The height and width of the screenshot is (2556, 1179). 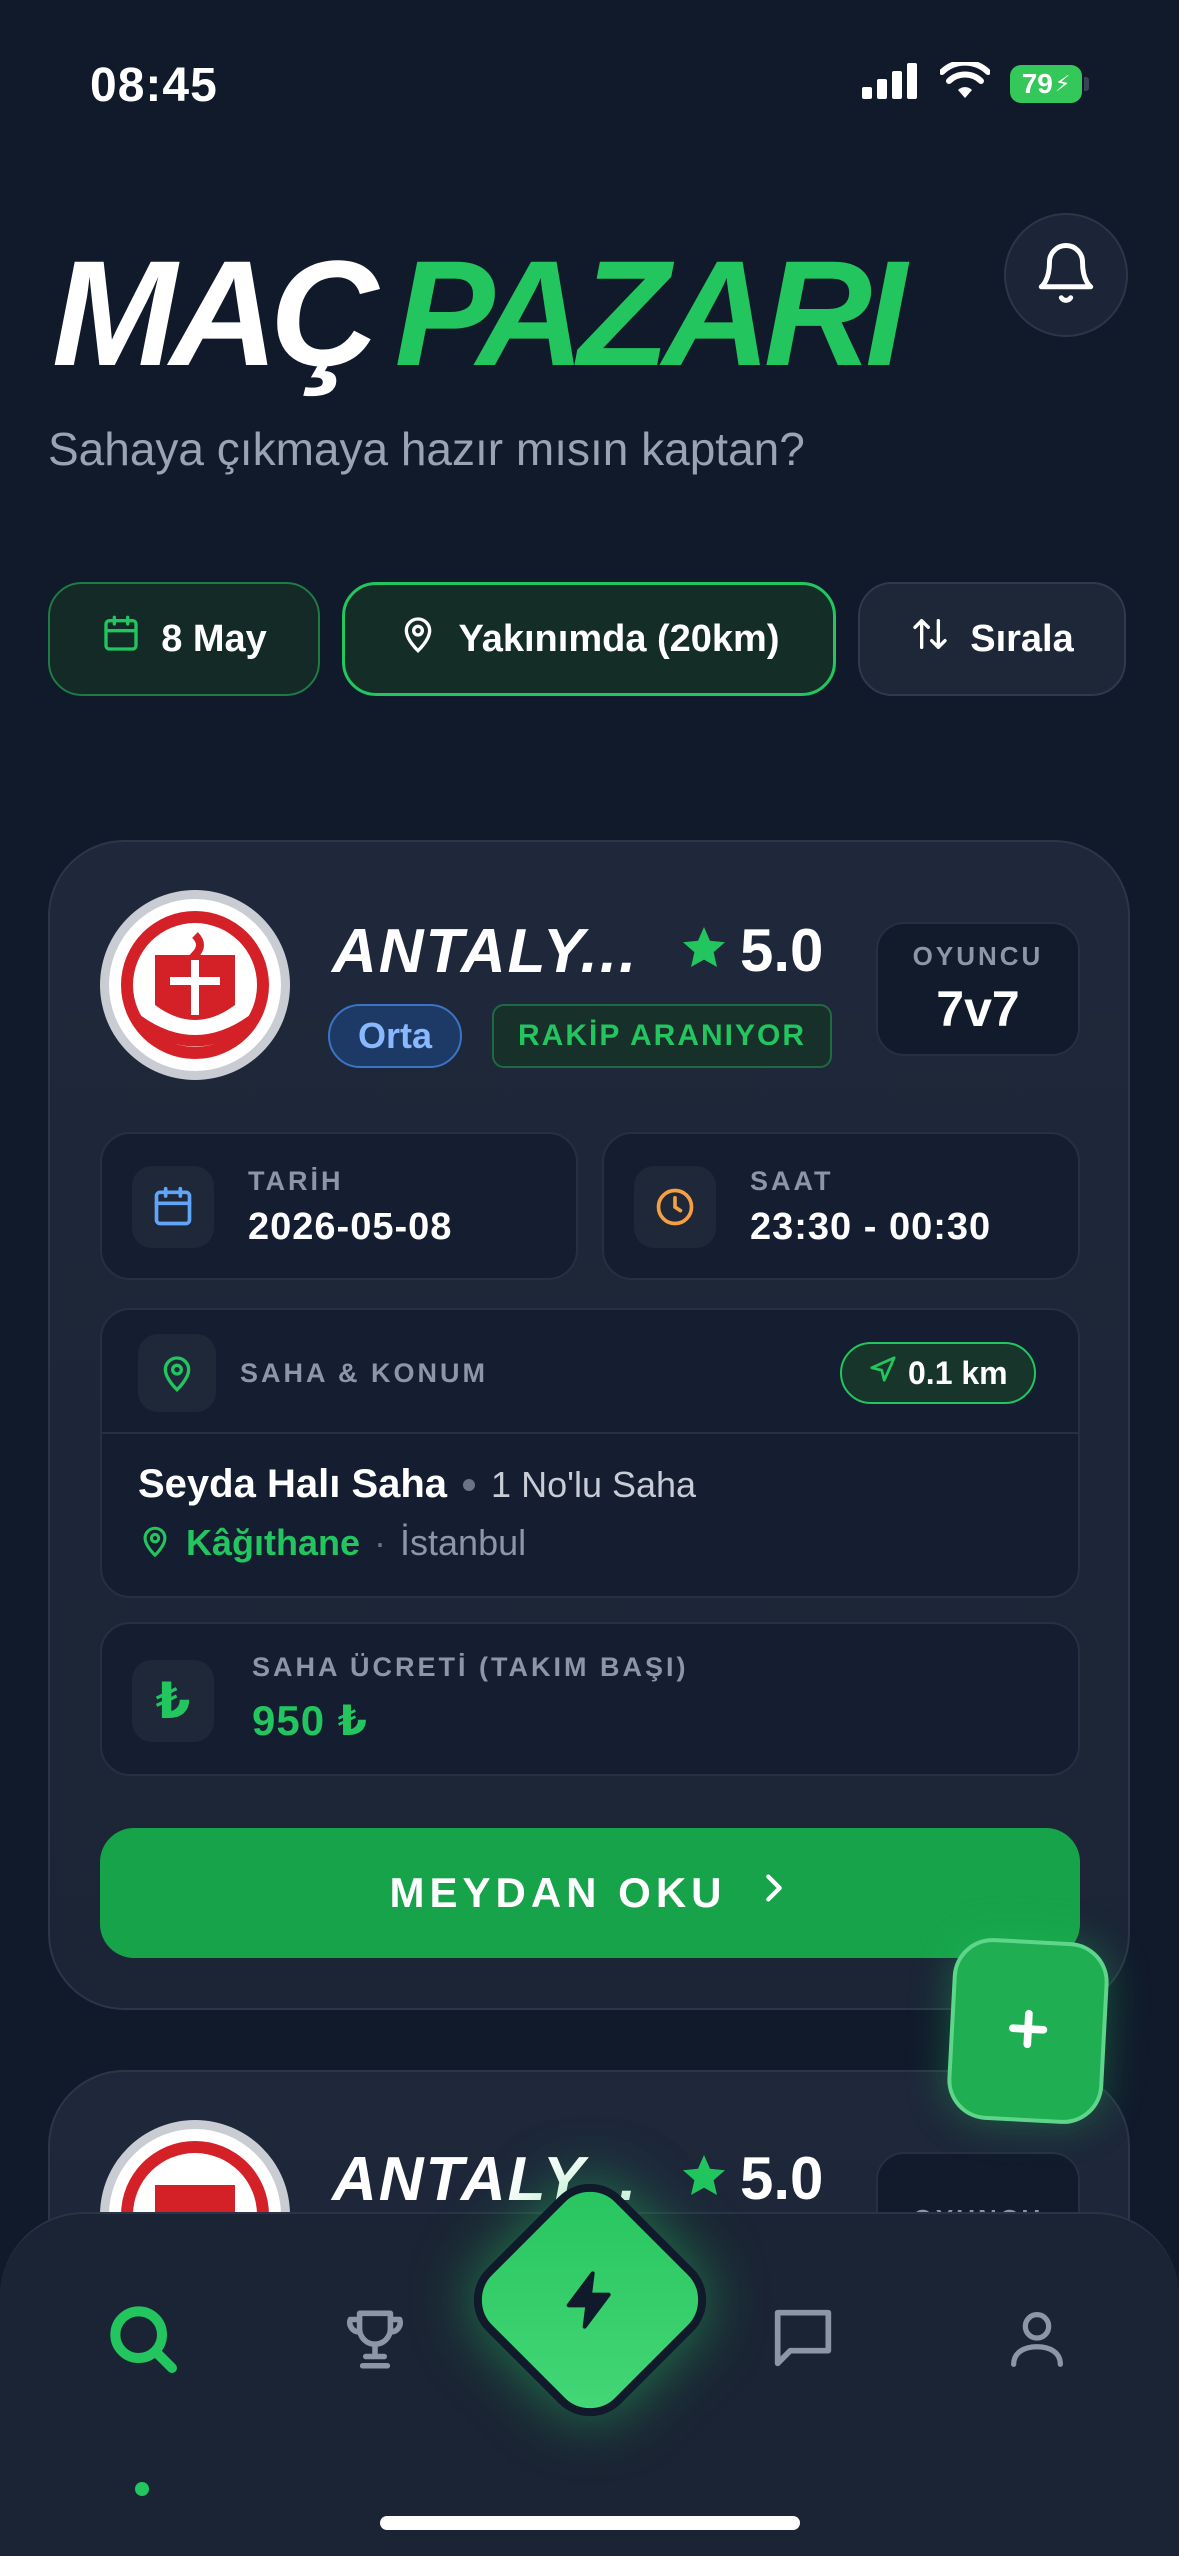 I want to click on page-subtitle: Sahaya çıkmaya hazır mısın kaptan?, so click(x=426, y=449).